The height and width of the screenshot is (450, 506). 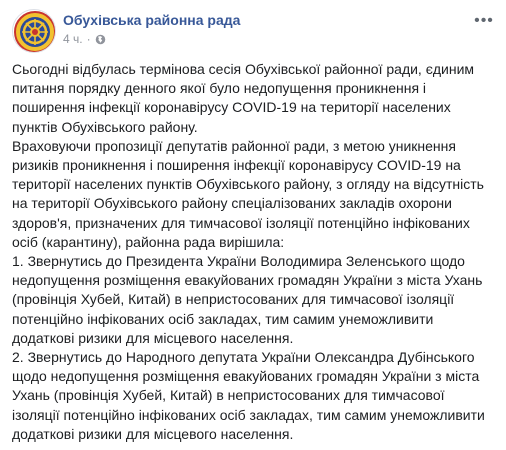 I want to click on page-avatar, so click(x=34, y=31).